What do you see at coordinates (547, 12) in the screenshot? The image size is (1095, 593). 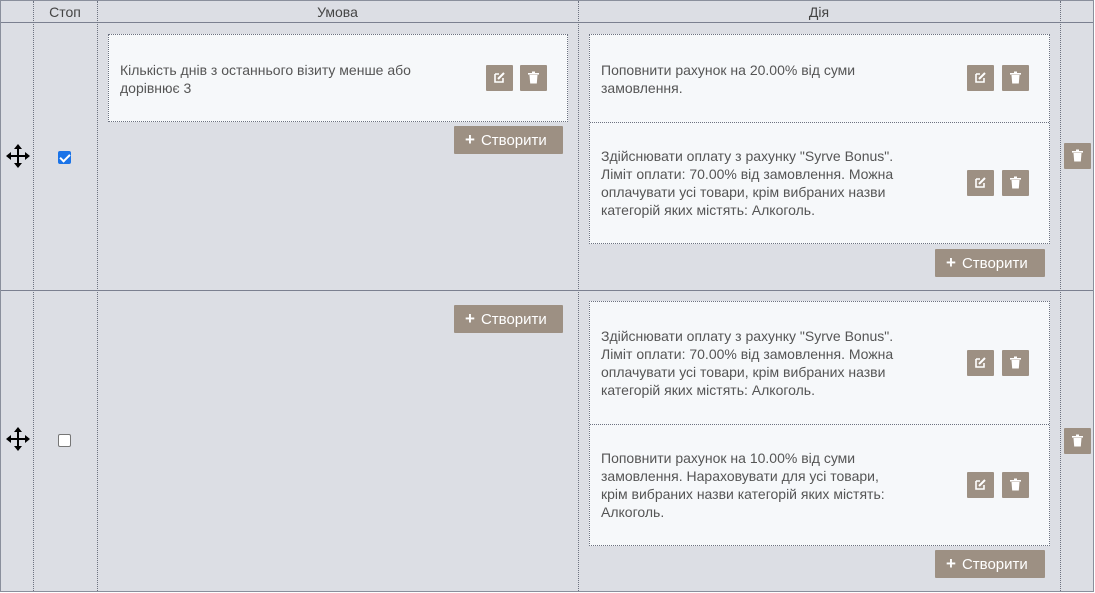 I see `table-header: Стоп Умова Дія` at bounding box center [547, 12].